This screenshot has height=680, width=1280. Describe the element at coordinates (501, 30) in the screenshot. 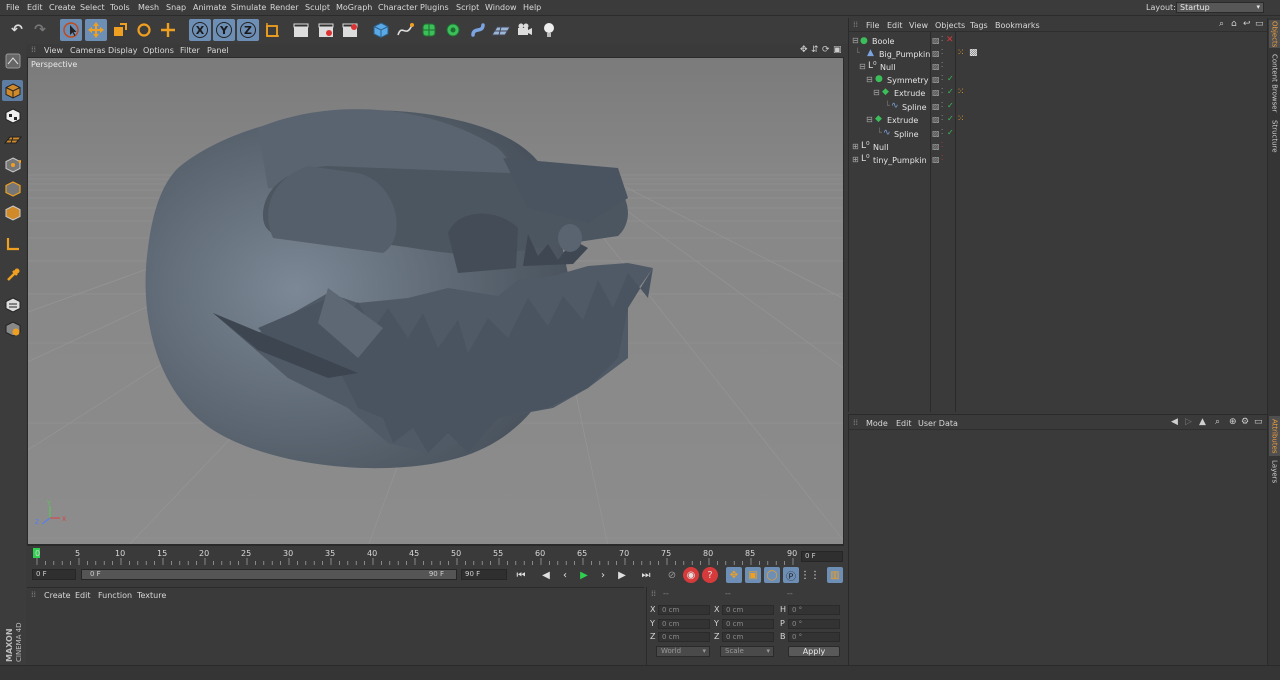

I see `floor-icon` at that location.